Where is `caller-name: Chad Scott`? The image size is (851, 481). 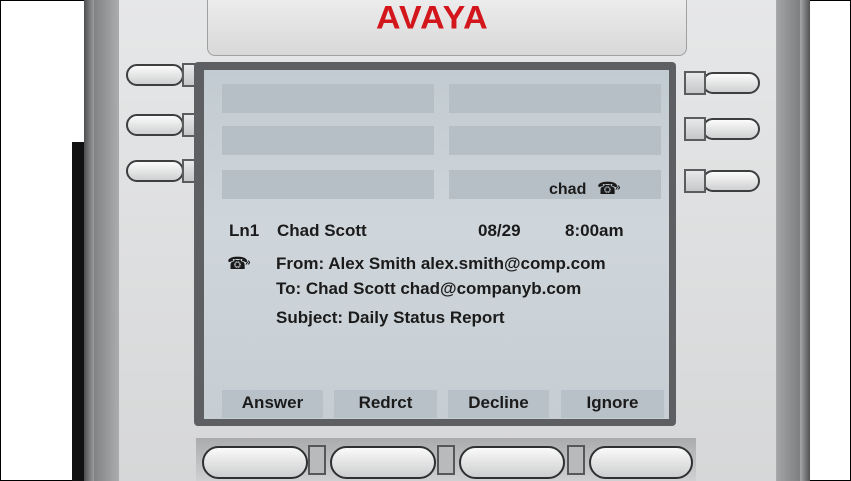
caller-name: Chad Scott is located at coordinates (322, 230).